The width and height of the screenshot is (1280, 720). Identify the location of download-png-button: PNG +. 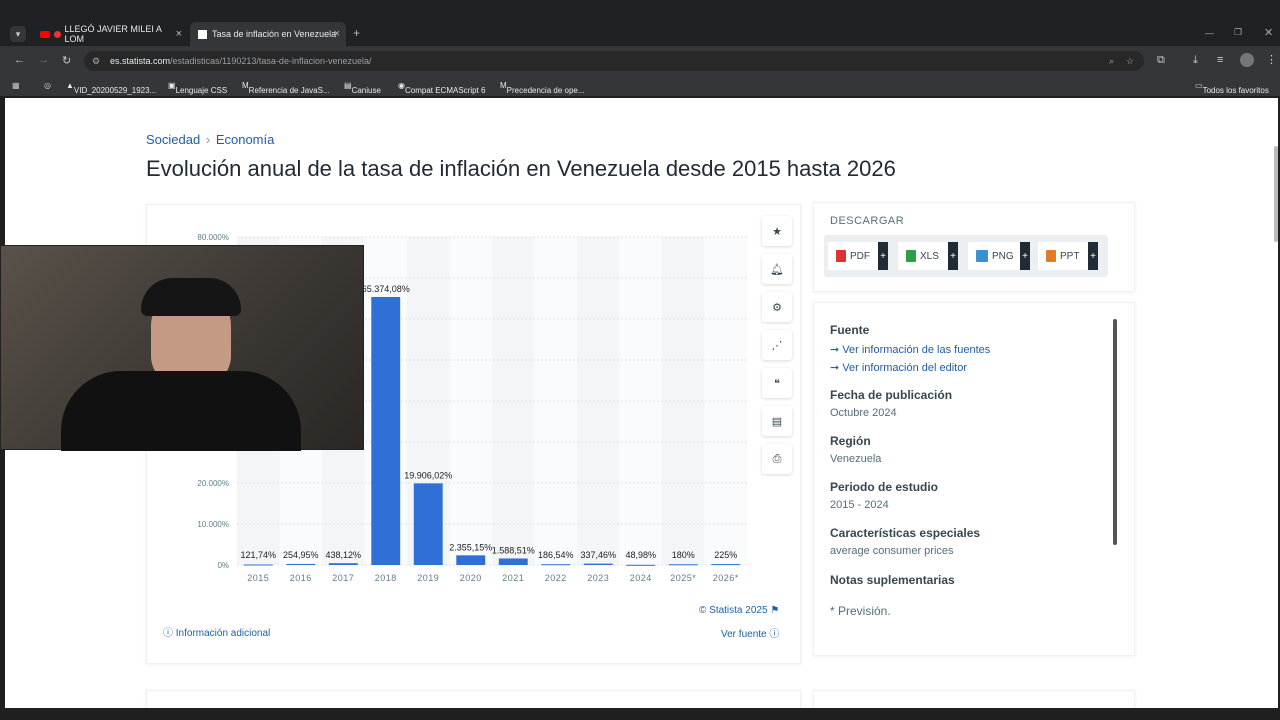
(999, 256).